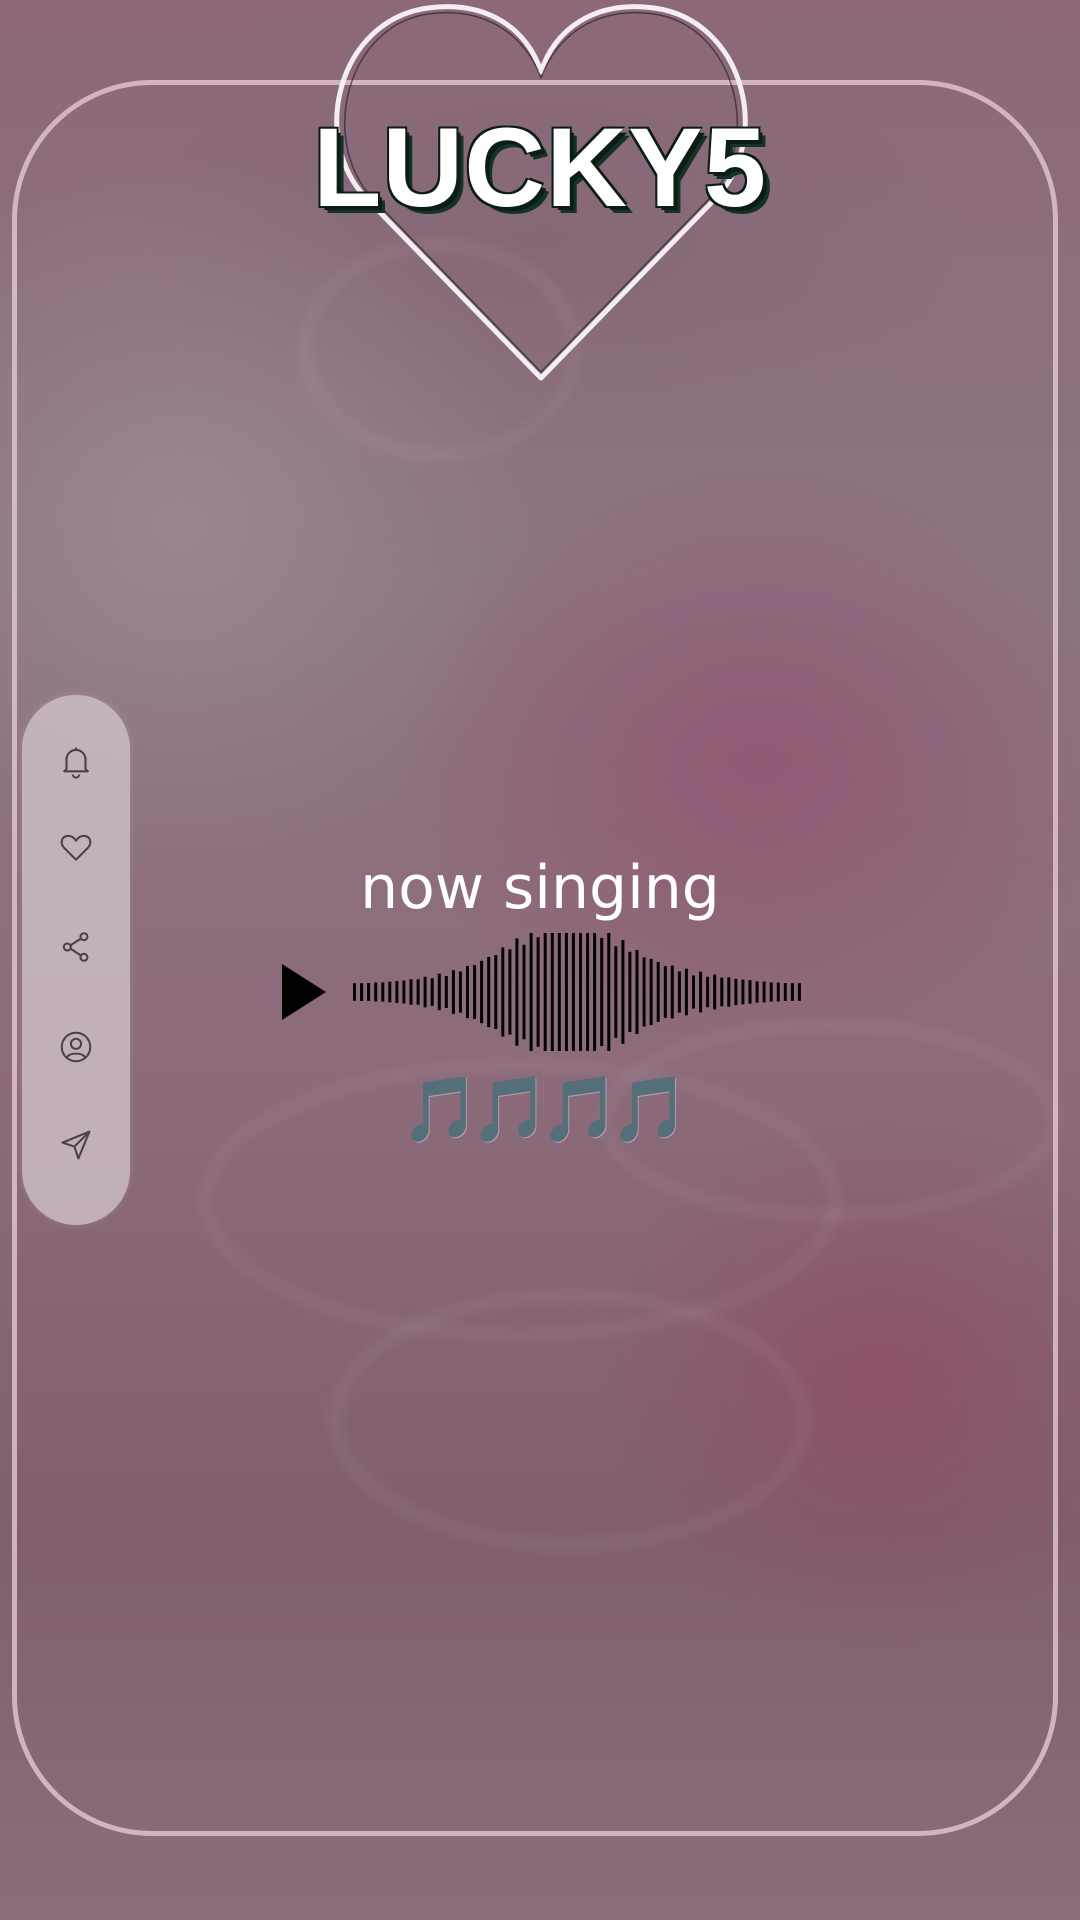 This screenshot has width=1080, height=1920. I want to click on bell-button, so click(76, 761).